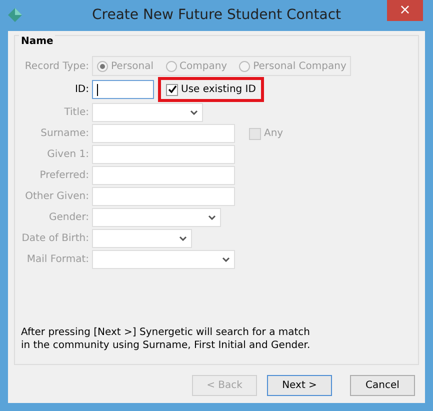  What do you see at coordinates (299, 385) in the screenshot?
I see `dialog-button: Next >` at bounding box center [299, 385].